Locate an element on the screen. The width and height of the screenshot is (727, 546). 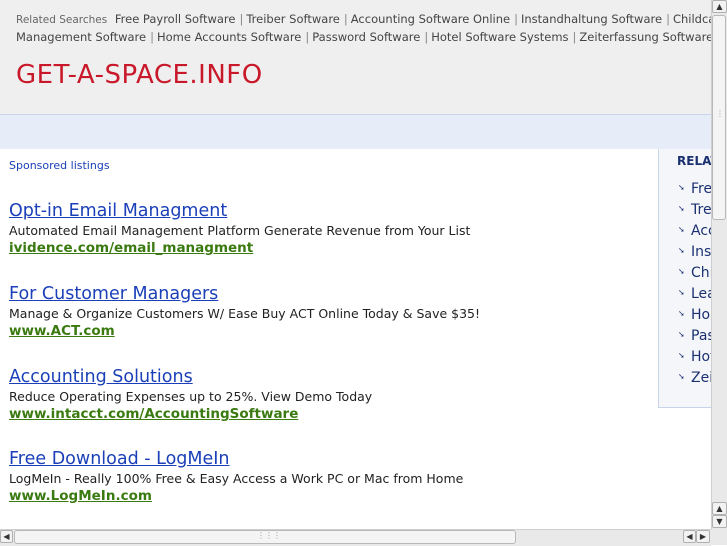
ad-title-link: Opt-in Email Managment is located at coordinates (239, 211).